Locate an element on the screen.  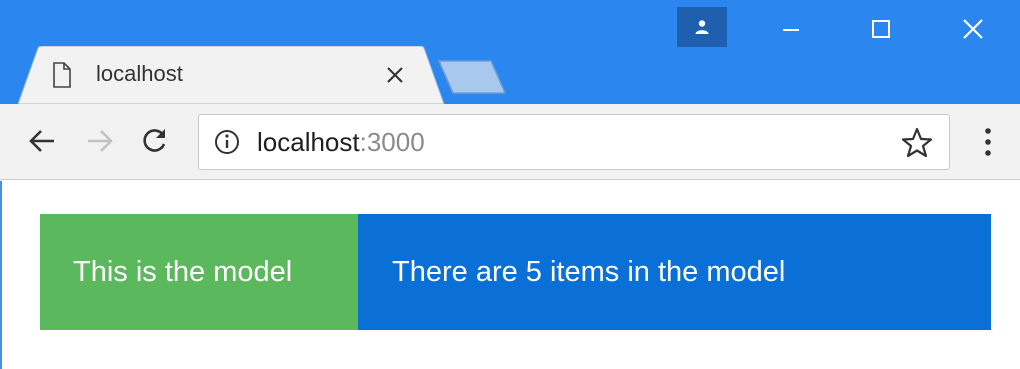
forward-button is located at coordinates (100, 141).